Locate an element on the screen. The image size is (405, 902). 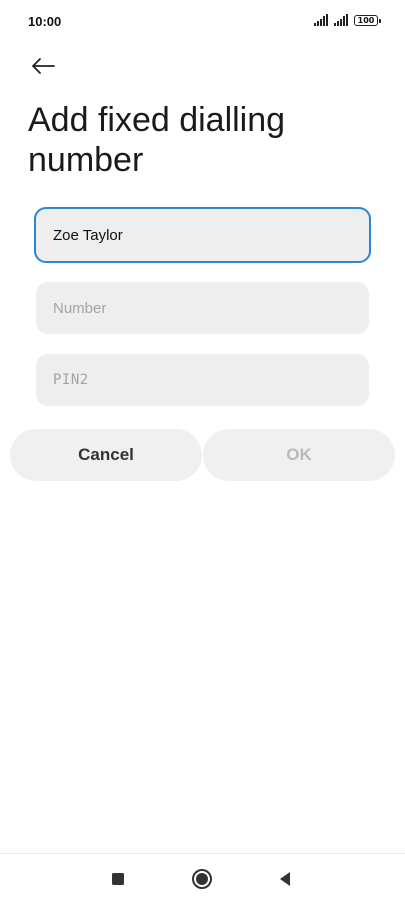
number-input is located at coordinates (211, 308).